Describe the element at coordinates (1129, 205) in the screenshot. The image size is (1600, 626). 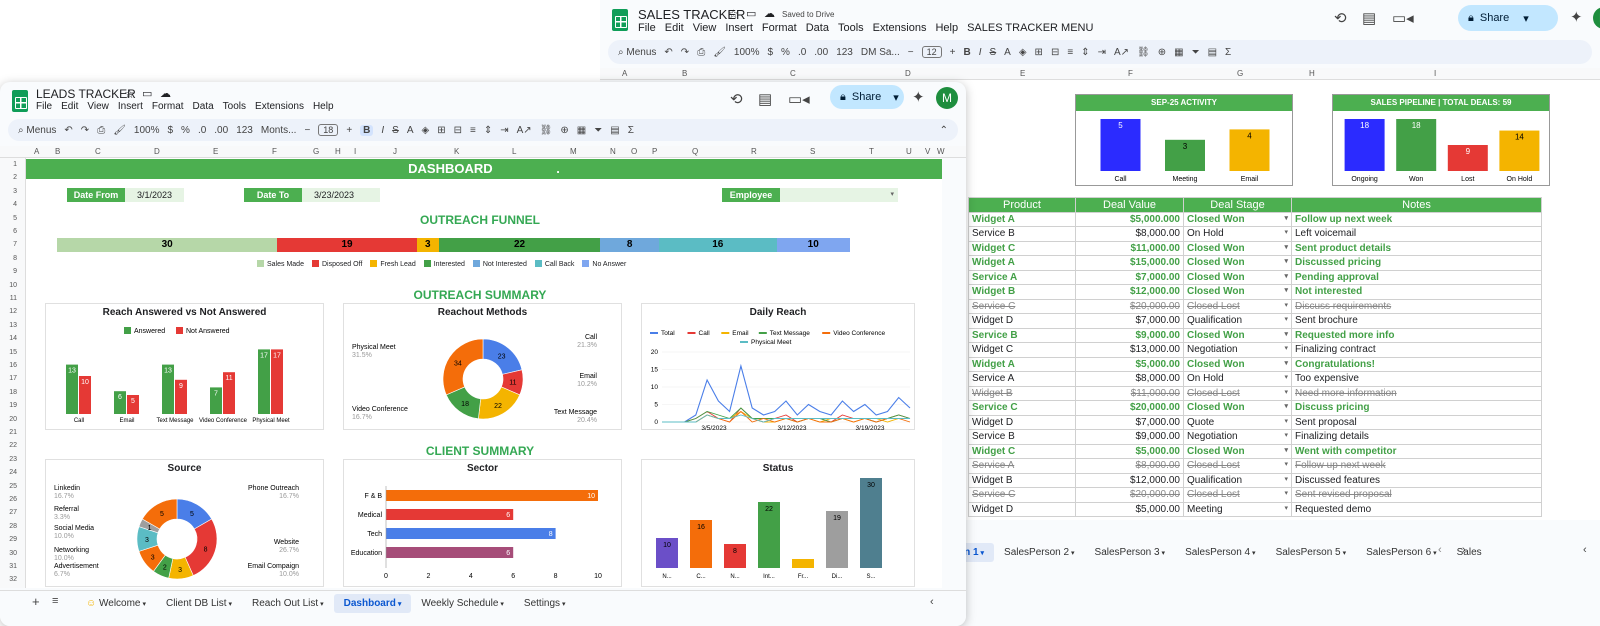
I see `column-header-deal-value: Deal Value` at that location.